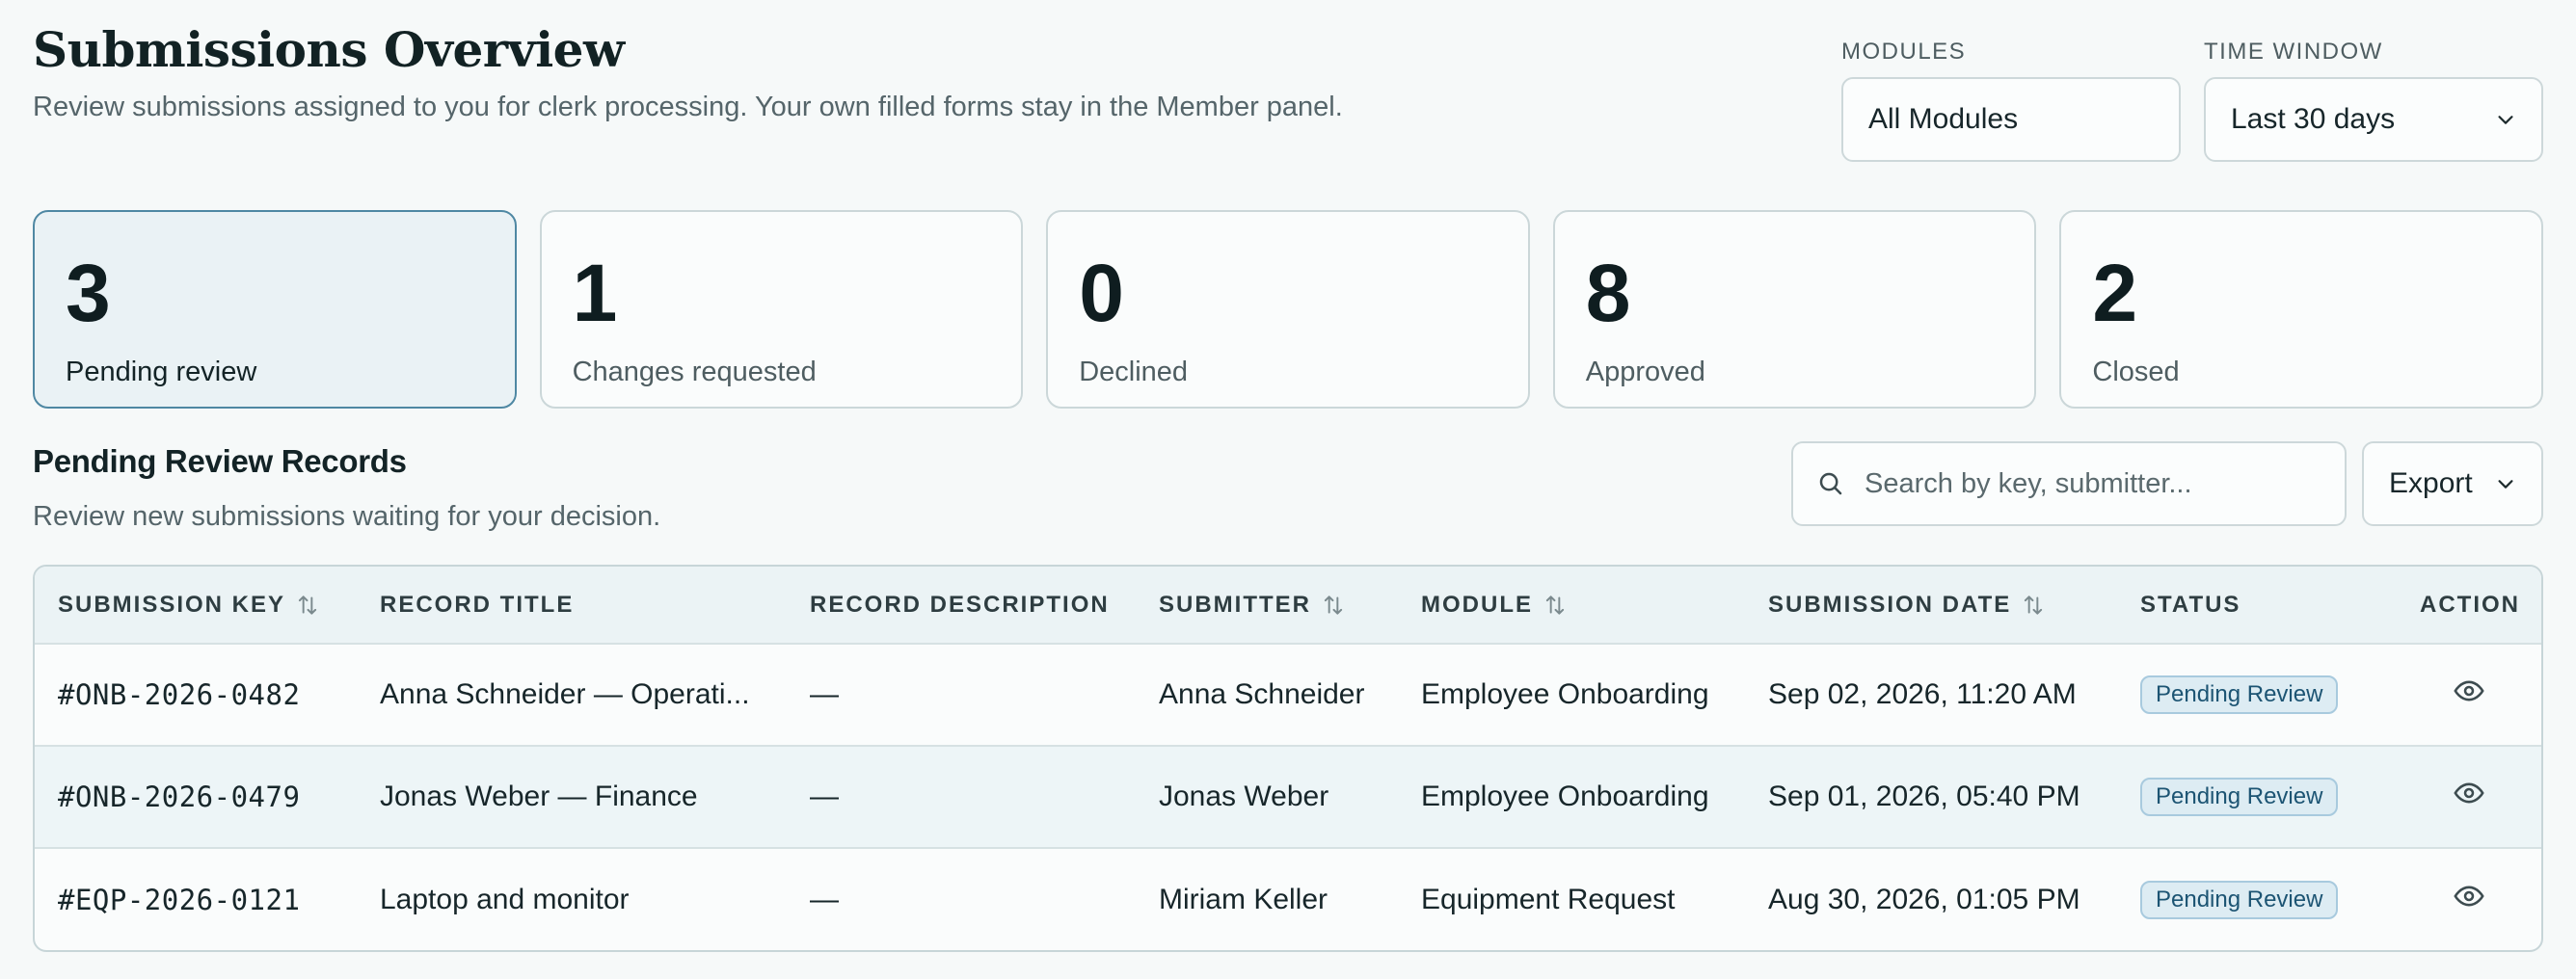 The height and width of the screenshot is (979, 2576). I want to click on export-button: Export, so click(2453, 483).